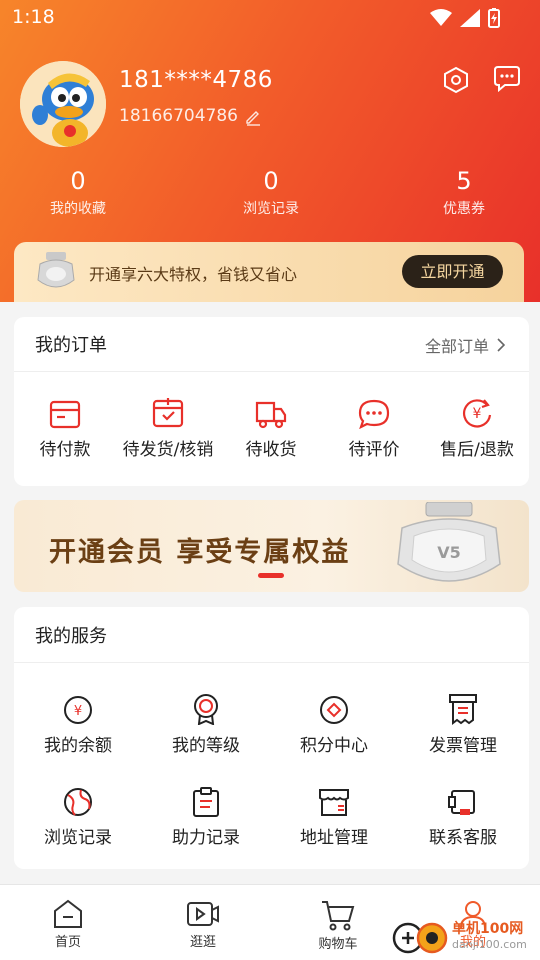  I want to click on all-orders-label: 全部订单, so click(456, 346).